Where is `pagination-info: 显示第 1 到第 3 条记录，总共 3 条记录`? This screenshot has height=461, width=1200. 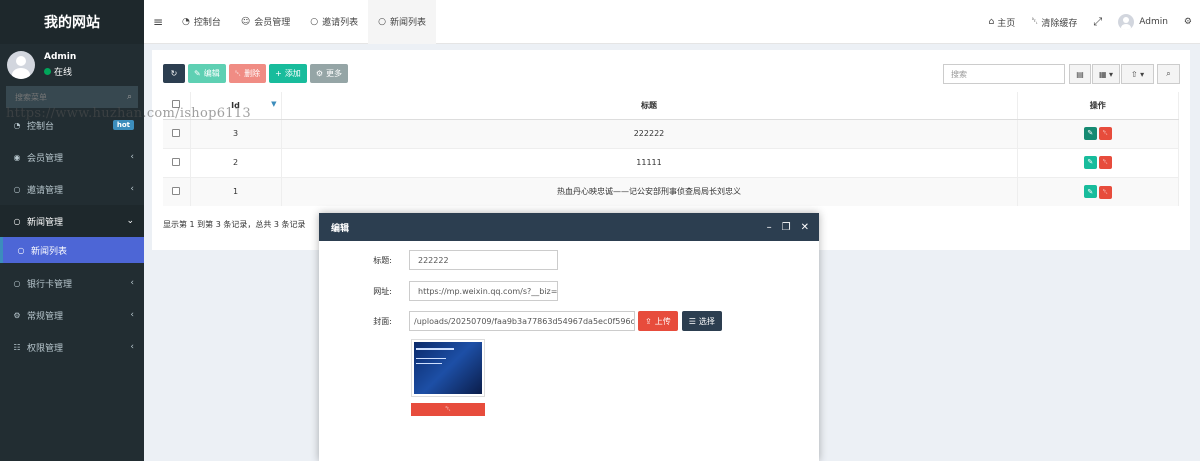 pagination-info: 显示第 1 到第 3 条记录，总共 3 条记录 is located at coordinates (234, 224).